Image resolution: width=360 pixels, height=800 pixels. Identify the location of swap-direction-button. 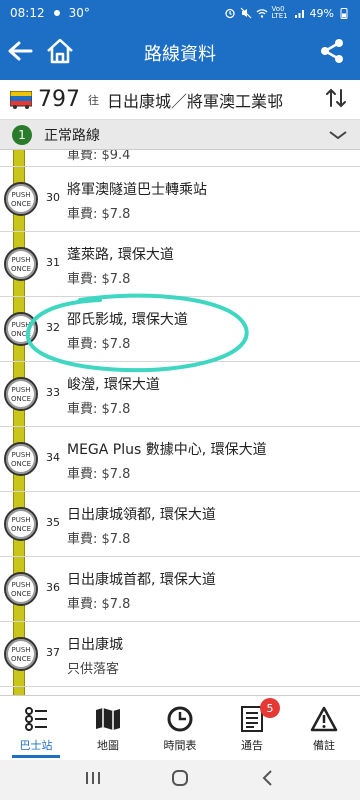
(336, 100).